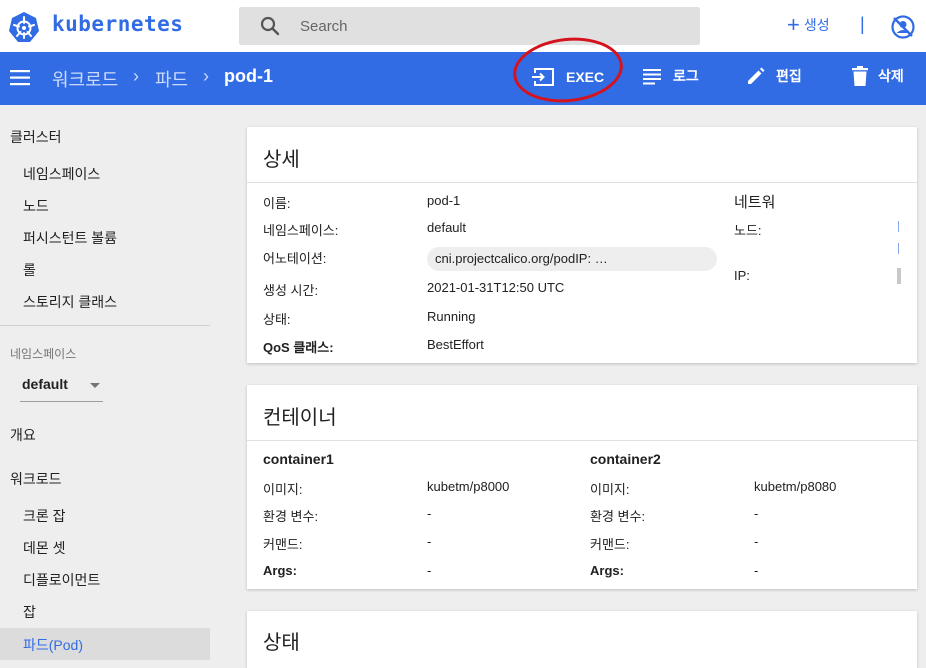 Image resolution: width=926 pixels, height=668 pixels. What do you see at coordinates (582, 639) in the screenshot?
I see `status-card: 상태` at bounding box center [582, 639].